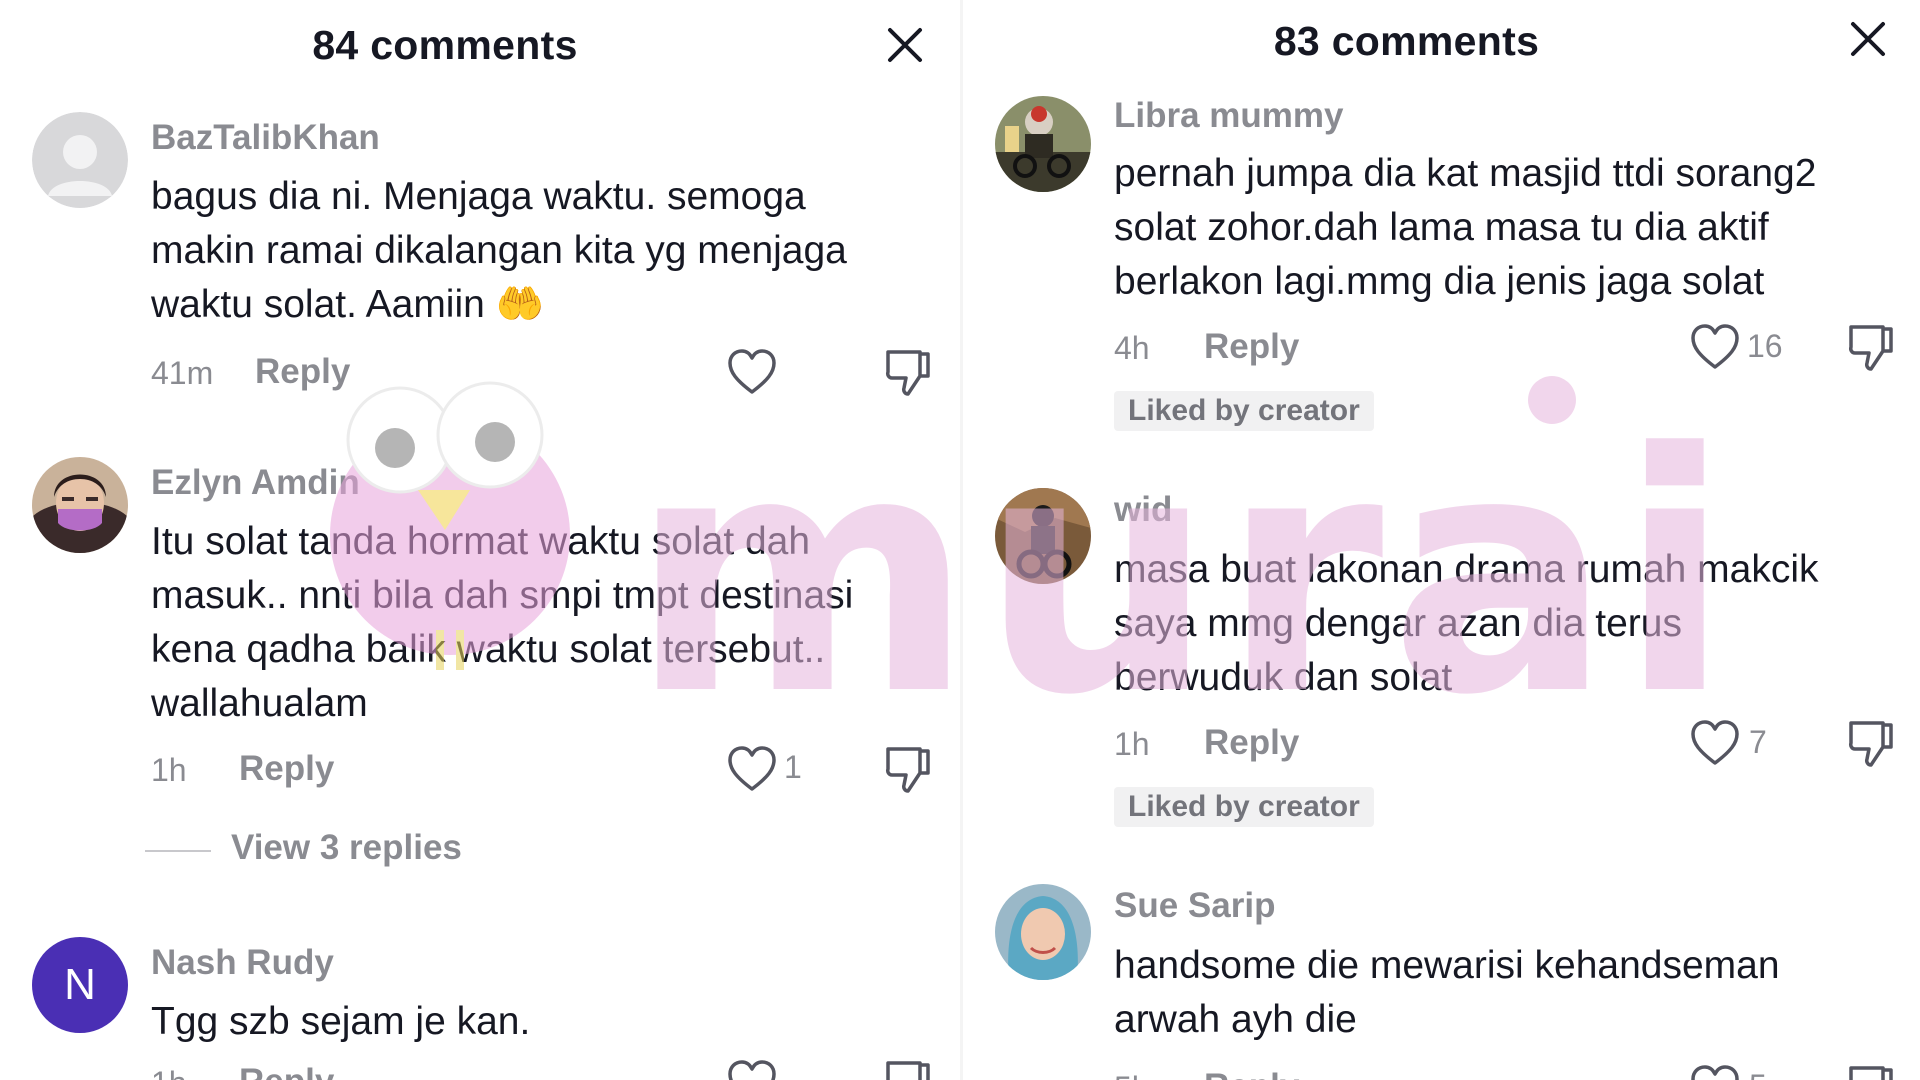 This screenshot has height=1080, width=1920. What do you see at coordinates (793, 767) in the screenshot?
I see `like-count: 1` at bounding box center [793, 767].